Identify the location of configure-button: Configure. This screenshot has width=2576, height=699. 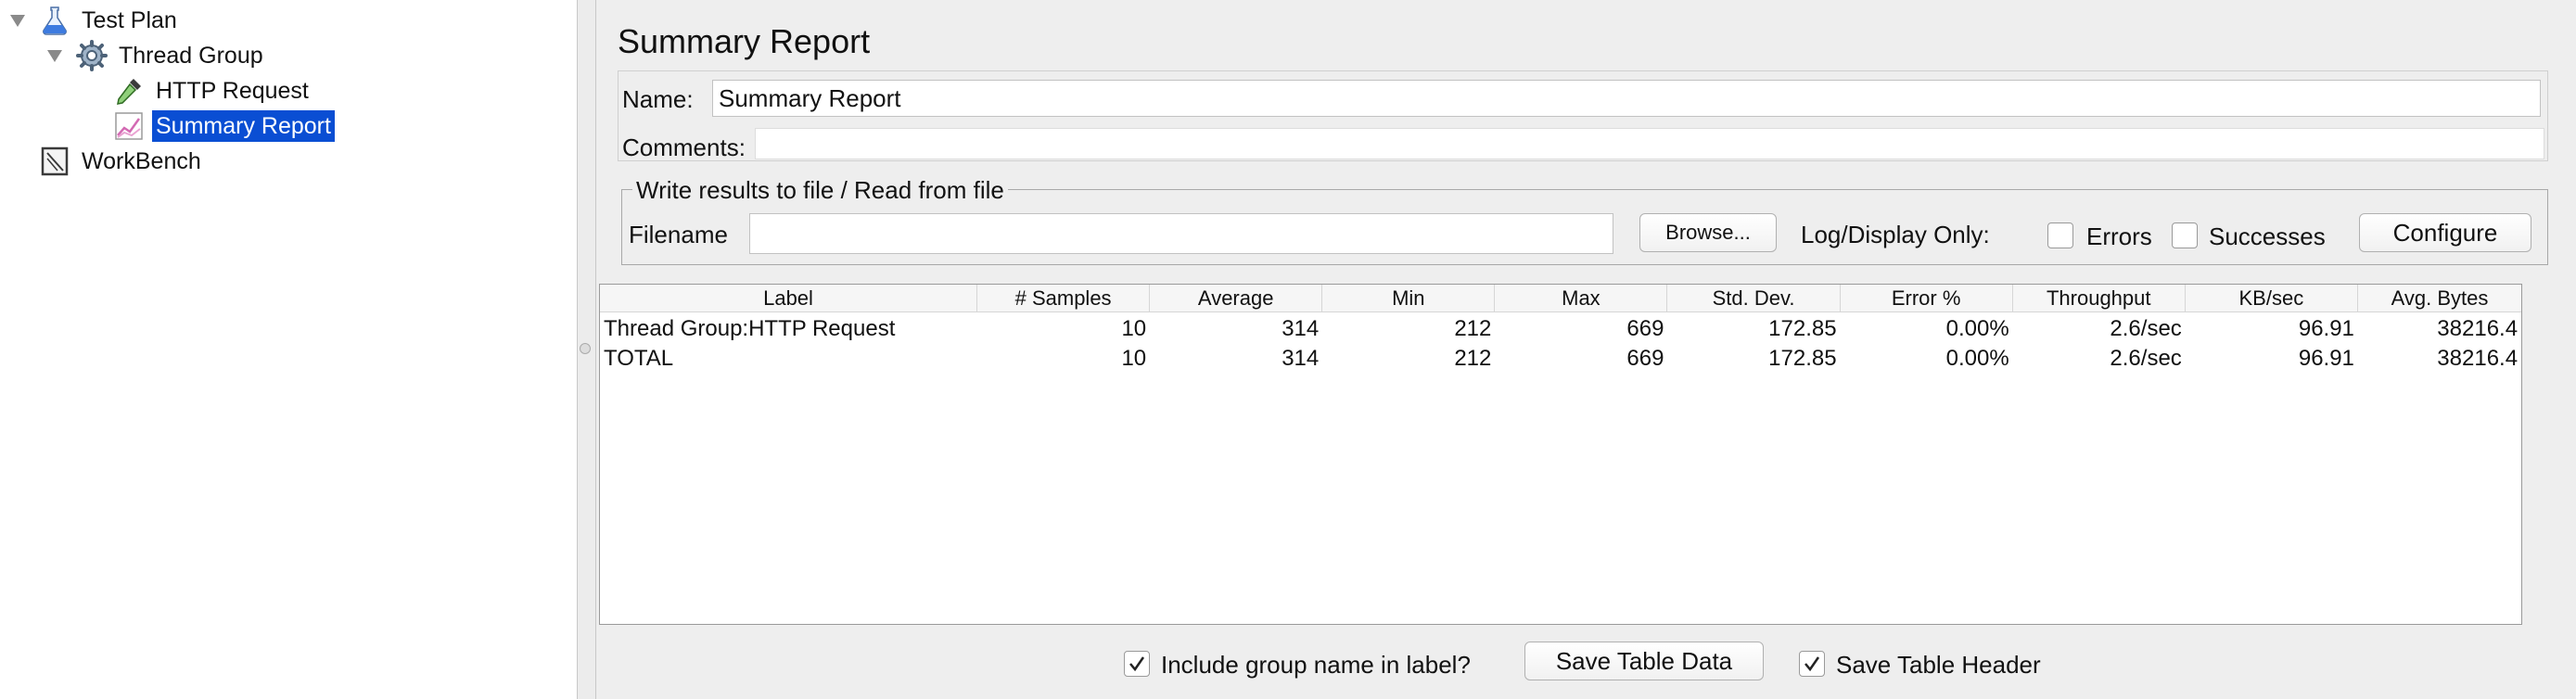
(2445, 232).